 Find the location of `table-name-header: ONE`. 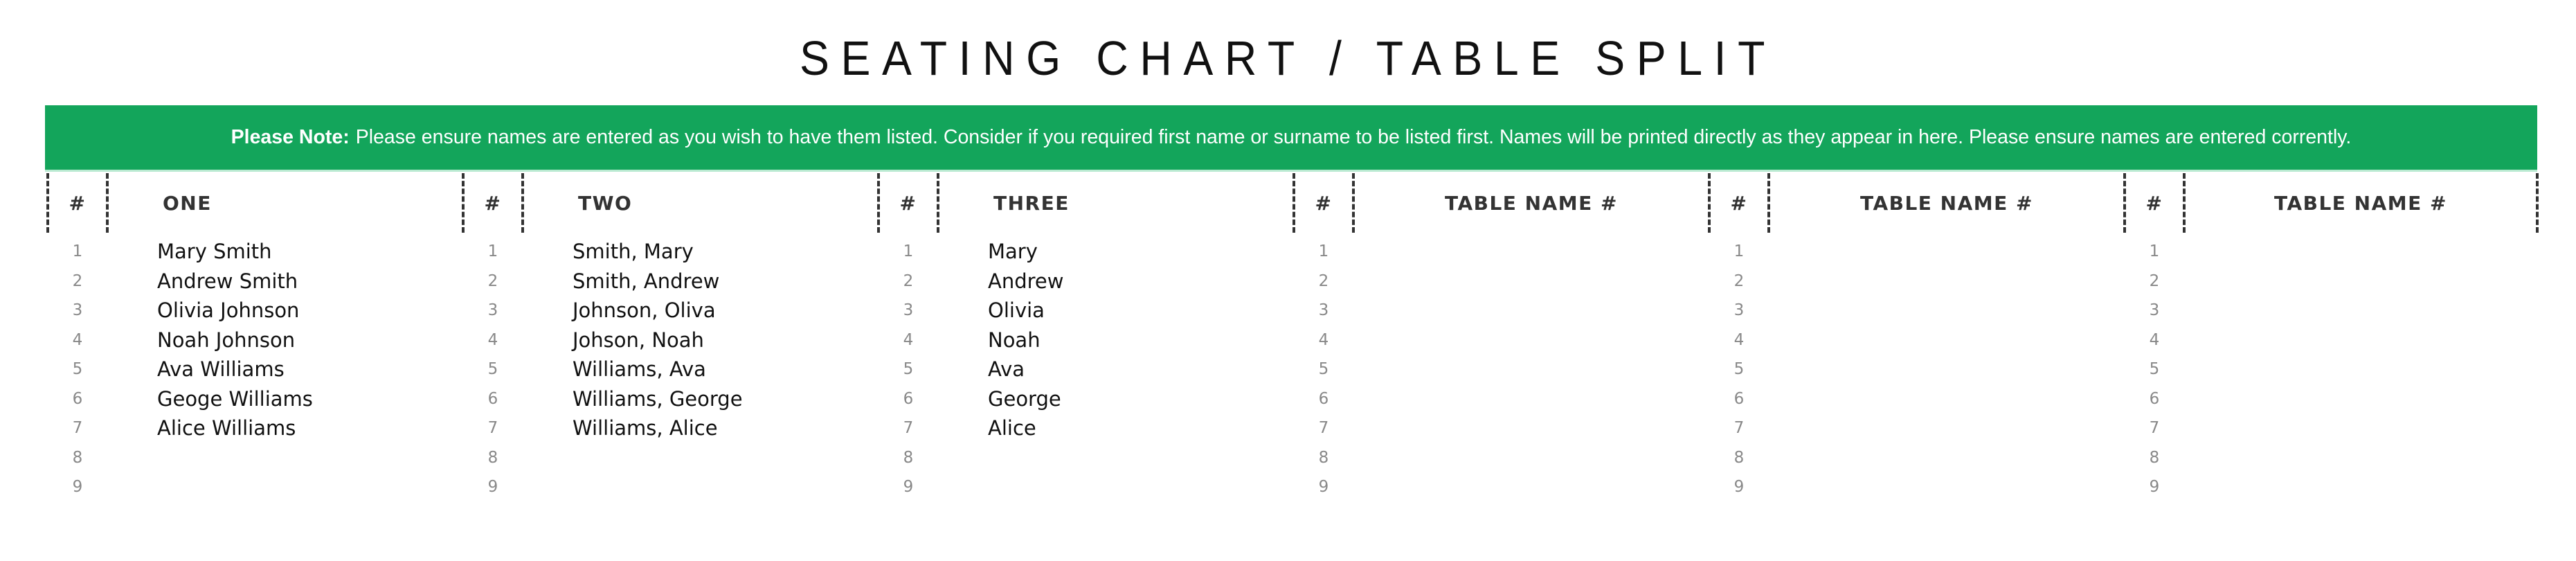

table-name-header: ONE is located at coordinates (285, 203).